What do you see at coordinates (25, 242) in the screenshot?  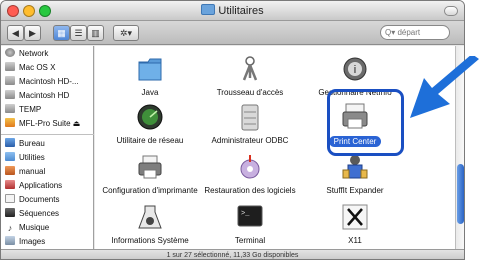 I see `sidebar-item-images: Images` at bounding box center [25, 242].